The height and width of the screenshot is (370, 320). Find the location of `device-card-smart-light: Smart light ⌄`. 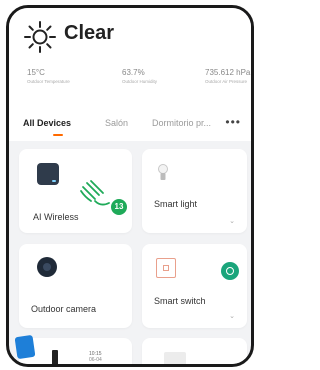

device-card-smart-light: Smart light ⌄ is located at coordinates (194, 191).